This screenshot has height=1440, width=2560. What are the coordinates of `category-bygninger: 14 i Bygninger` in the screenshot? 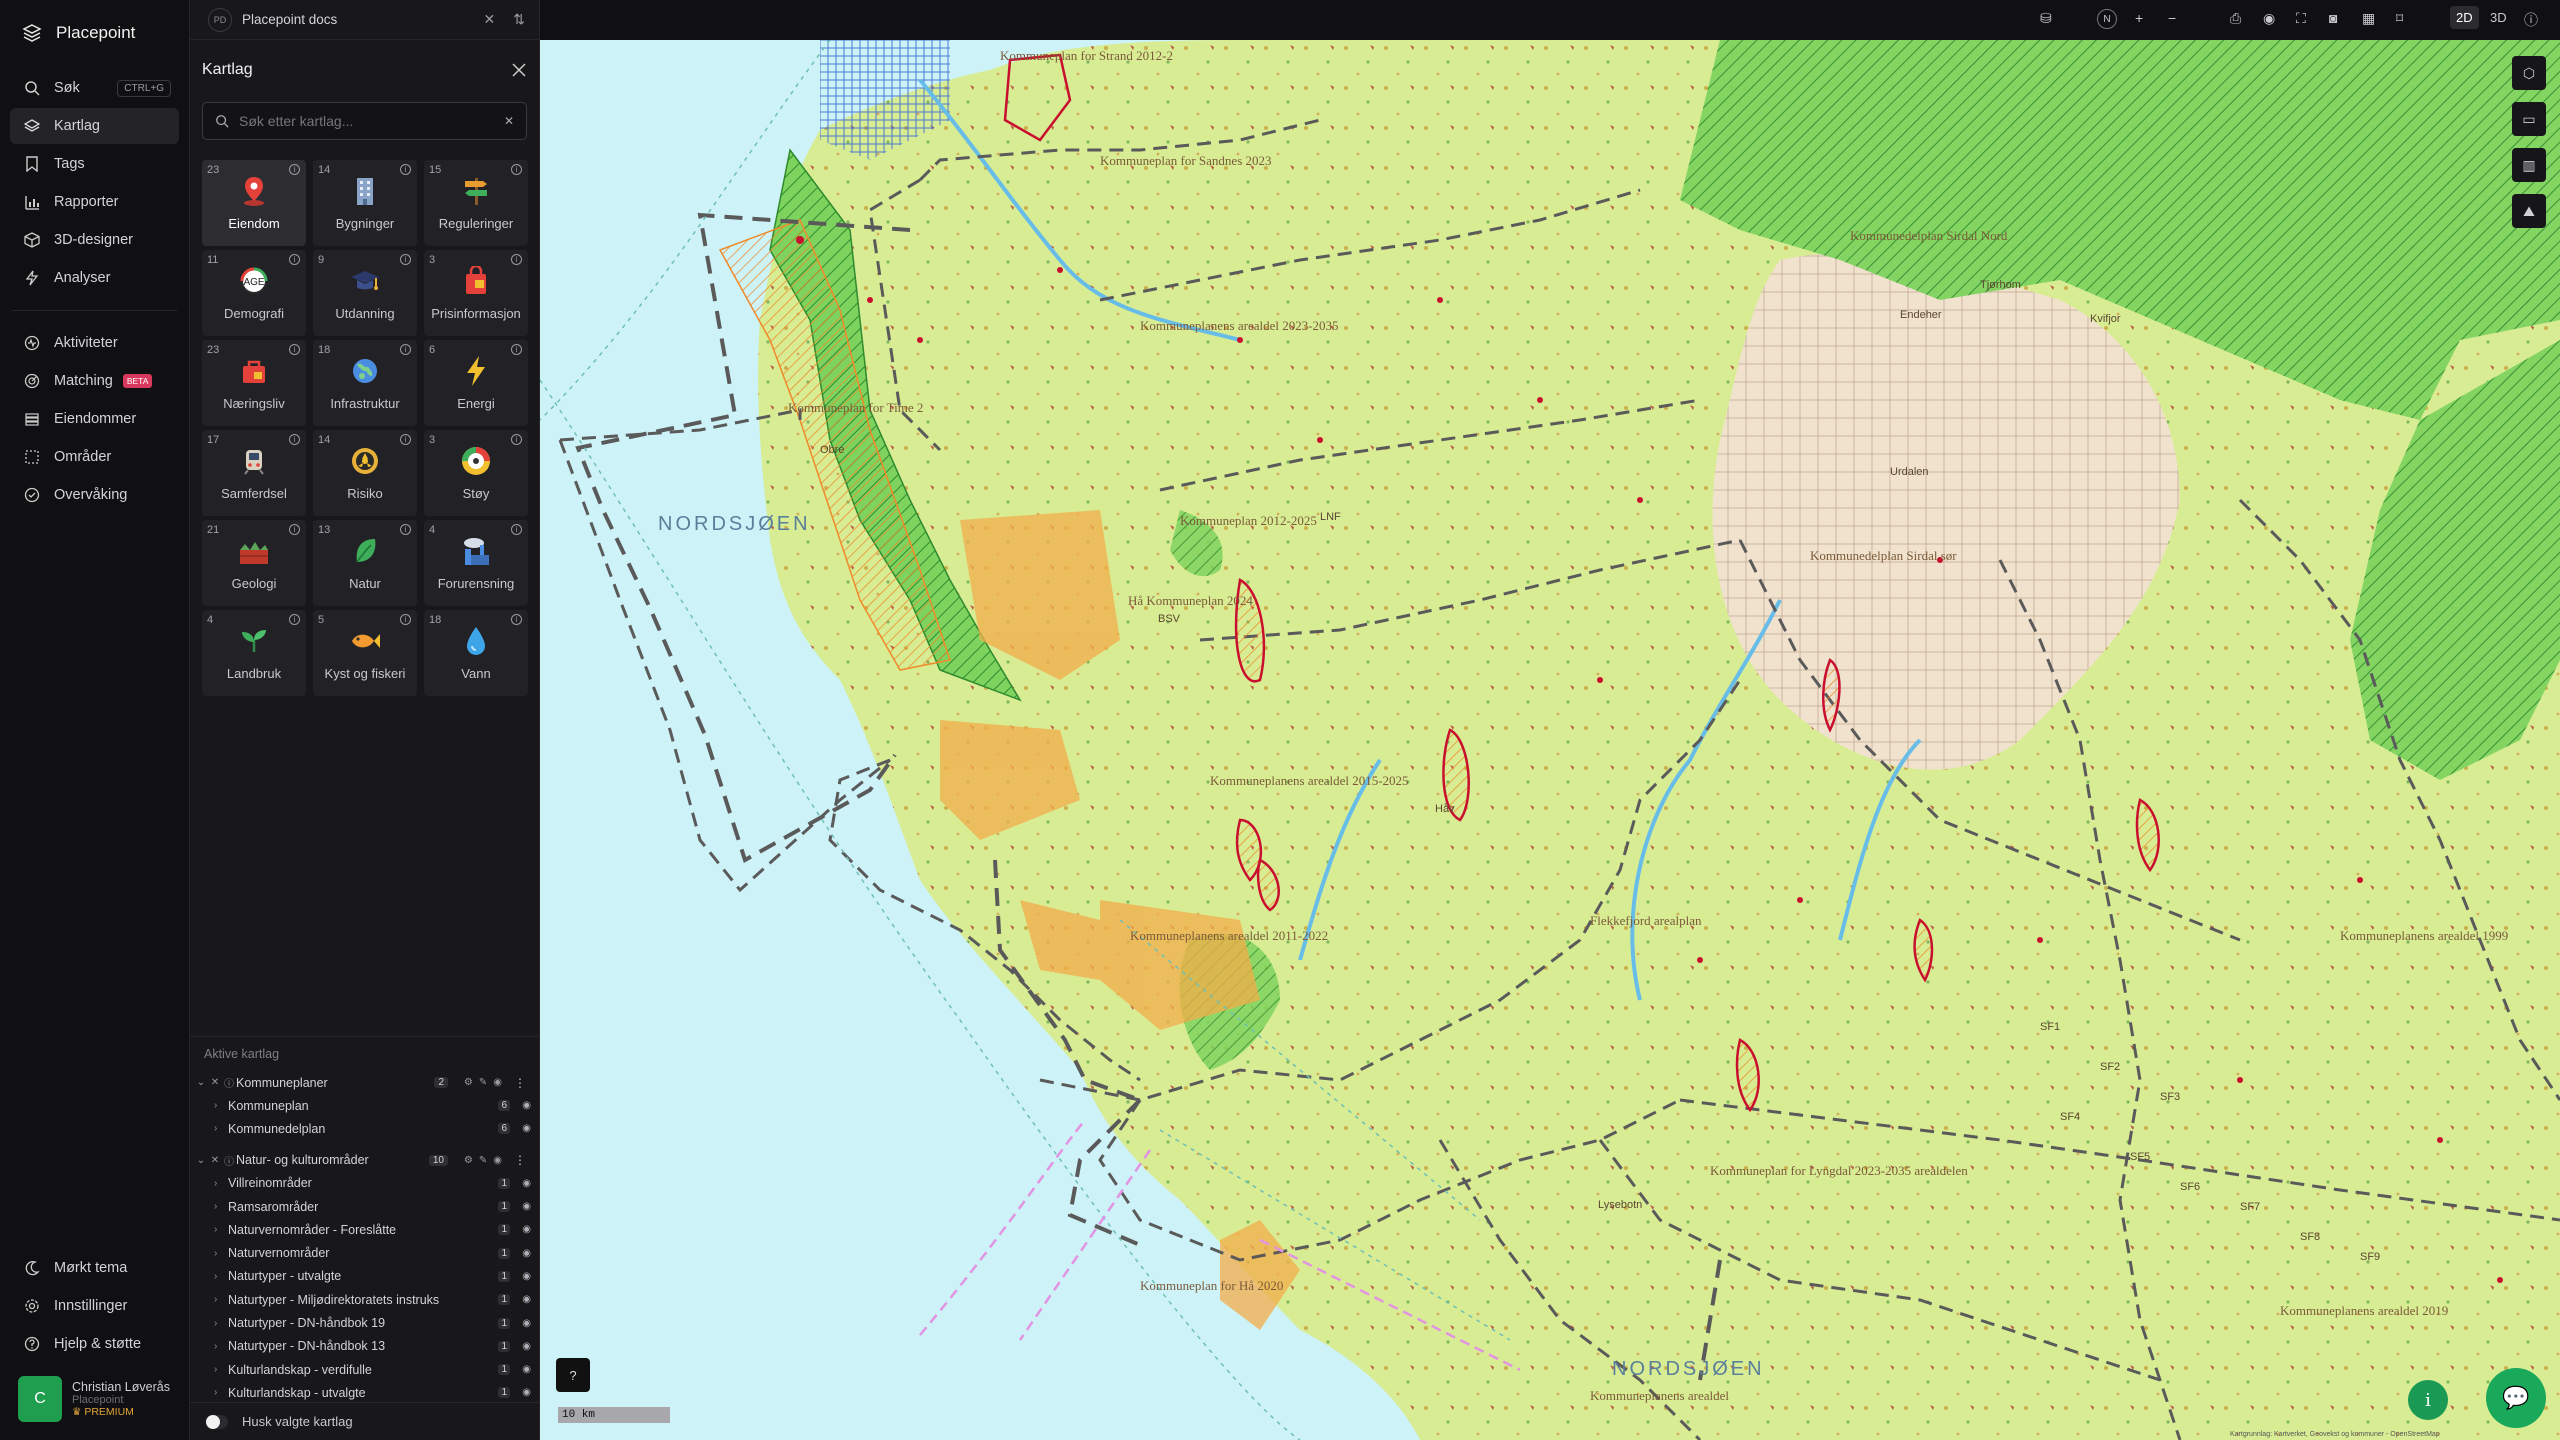 It's located at (365, 203).